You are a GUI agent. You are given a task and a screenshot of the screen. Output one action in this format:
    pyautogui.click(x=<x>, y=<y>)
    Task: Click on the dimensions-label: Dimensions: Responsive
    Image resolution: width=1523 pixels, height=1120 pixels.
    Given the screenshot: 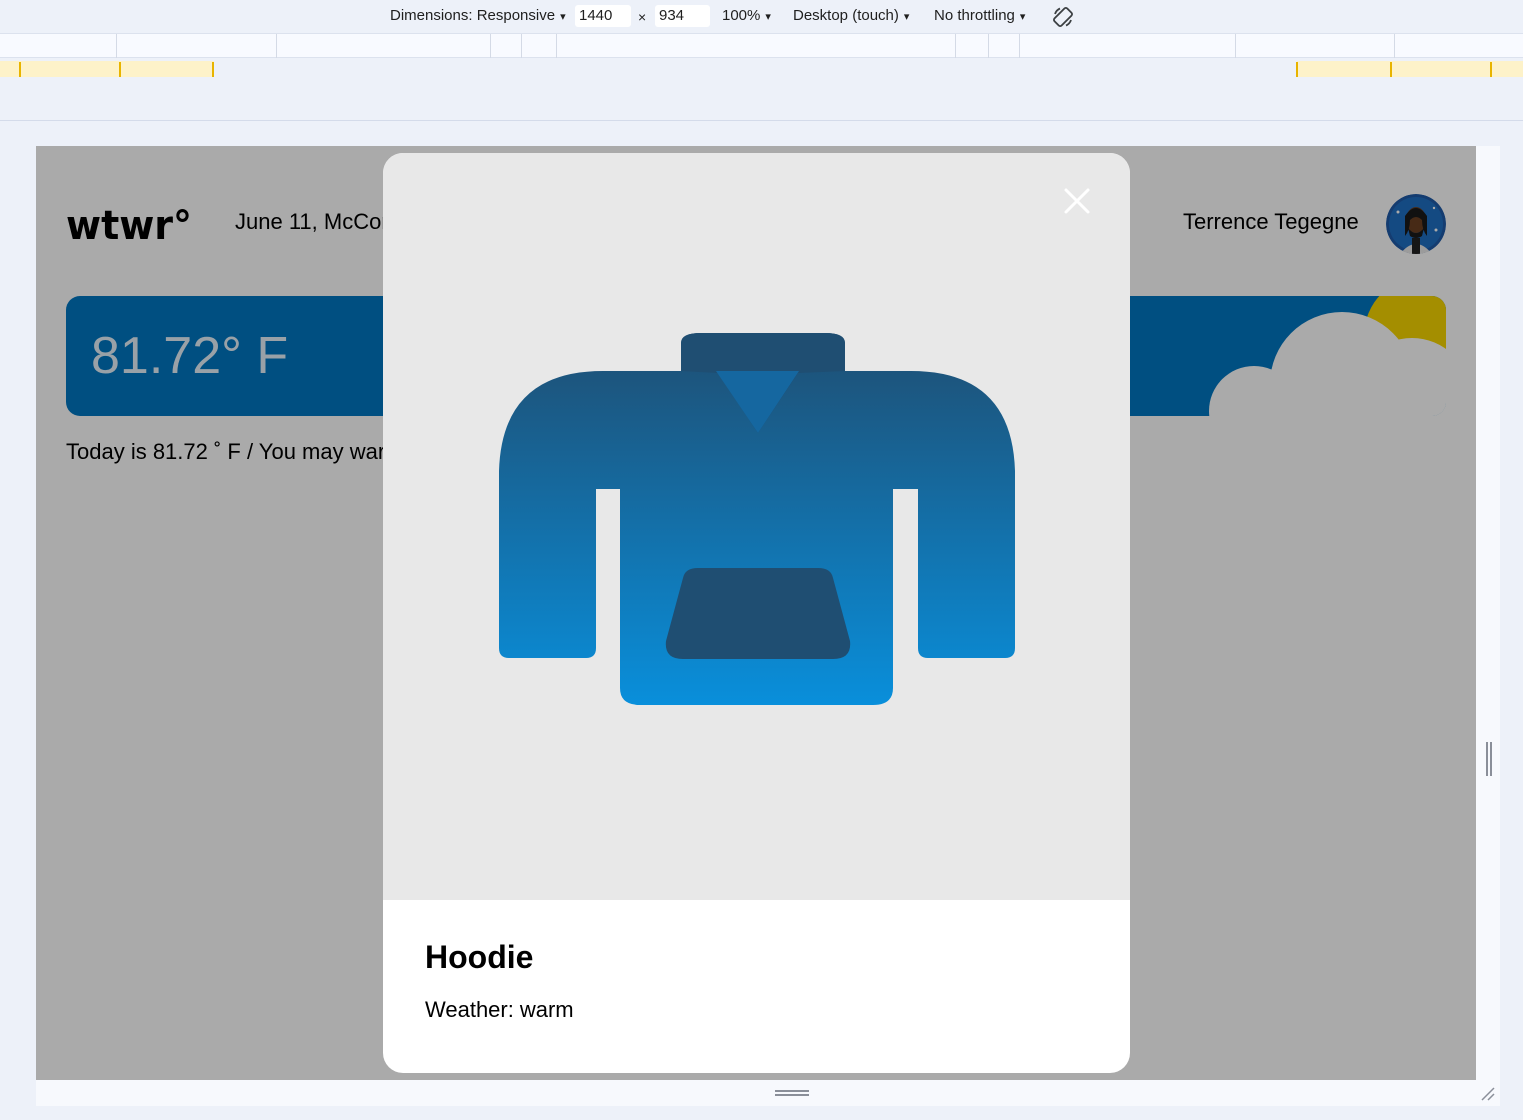 What is the action you would take?
    pyautogui.click(x=473, y=15)
    